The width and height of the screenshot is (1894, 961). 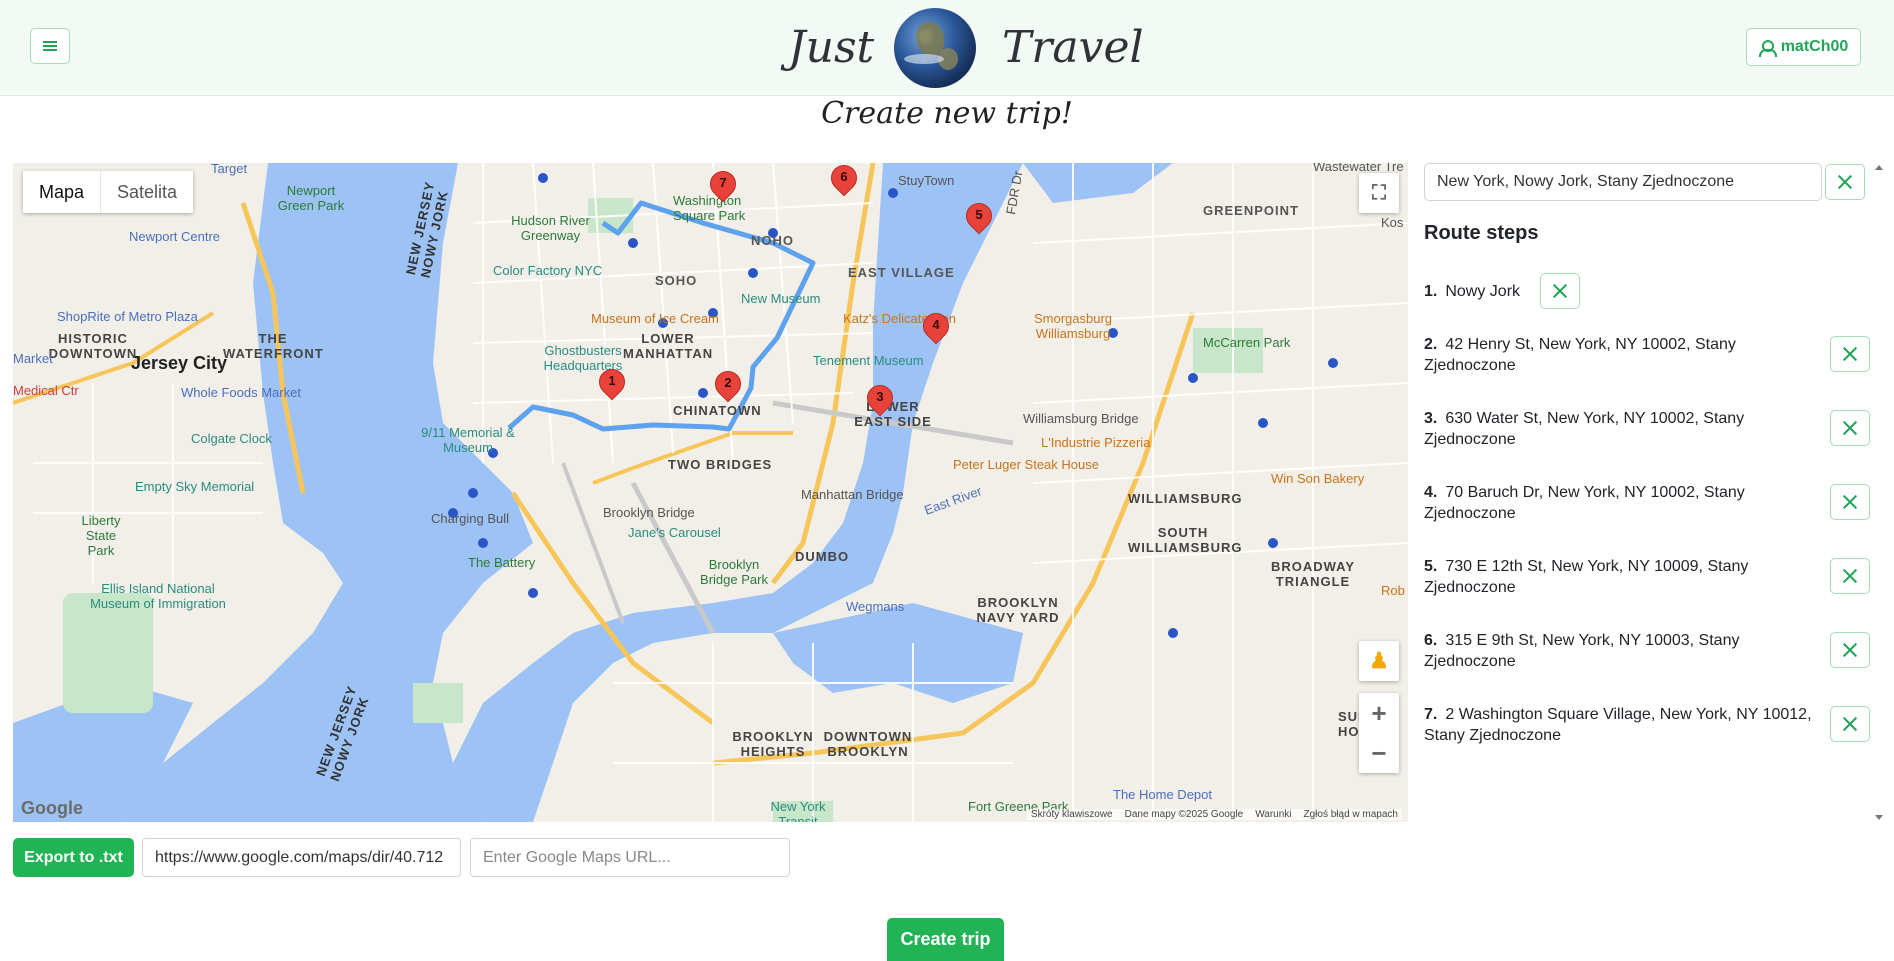 I want to click on route-pin: 1, so click(x=612, y=383).